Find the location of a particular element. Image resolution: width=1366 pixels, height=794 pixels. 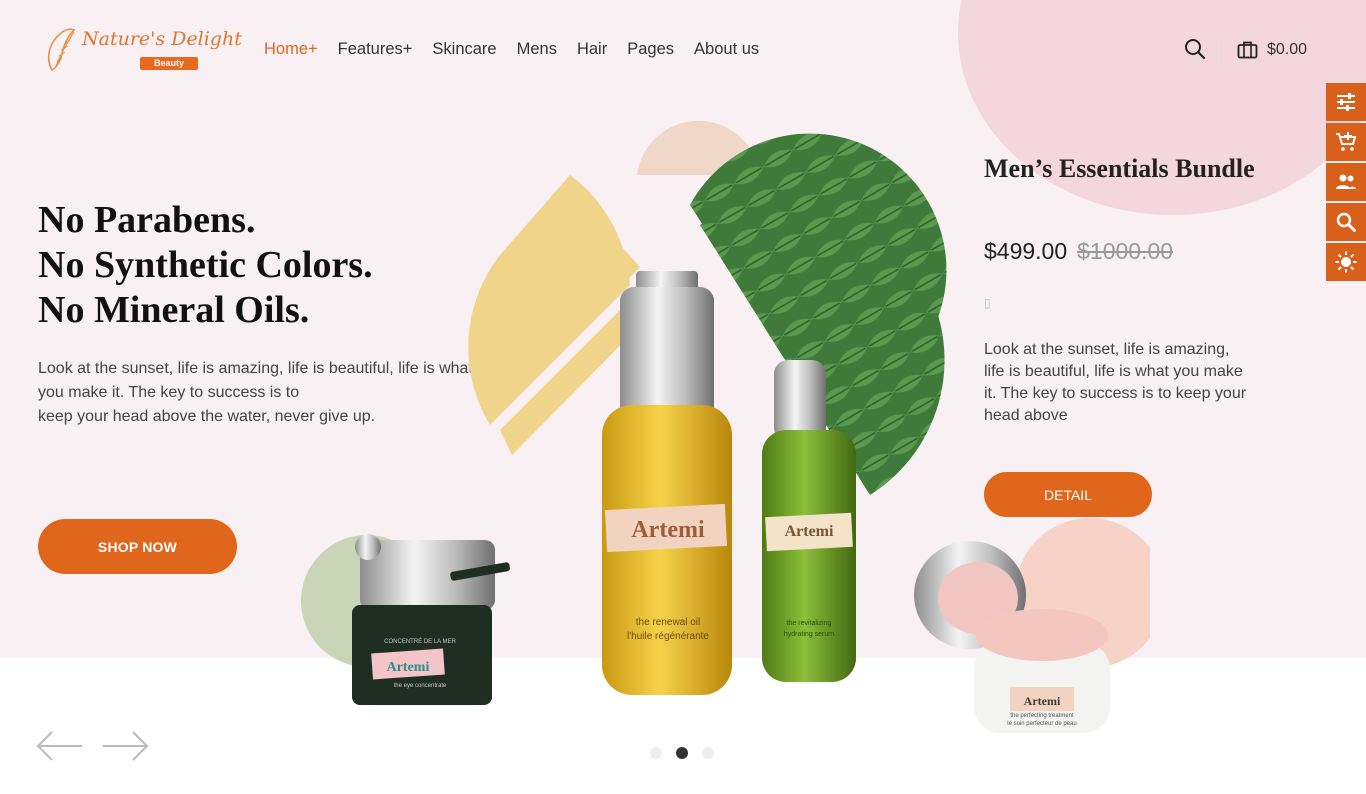

brand-logo: Nature's Delight Beauty is located at coordinates (143, 51).